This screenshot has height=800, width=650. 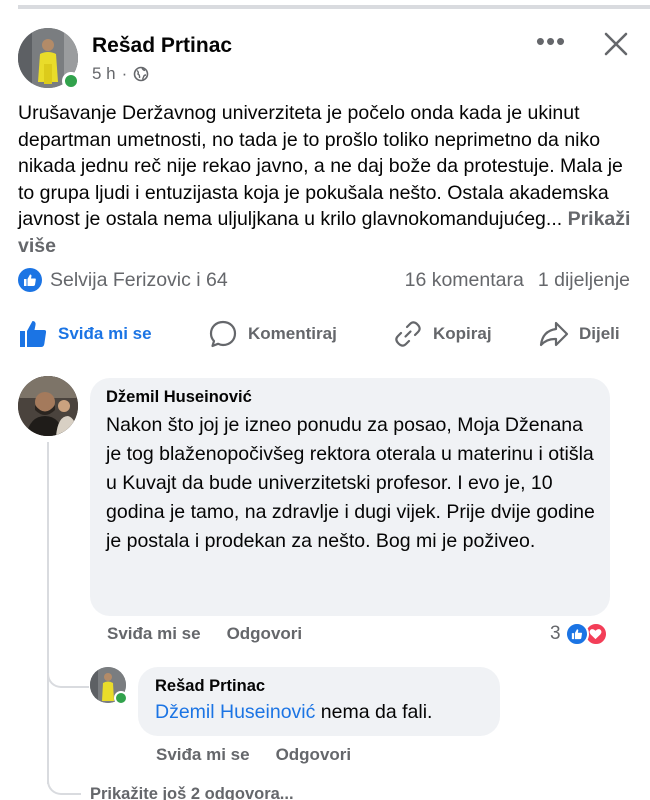 I want to click on copy-link-button: Kopiraj, so click(x=442, y=334).